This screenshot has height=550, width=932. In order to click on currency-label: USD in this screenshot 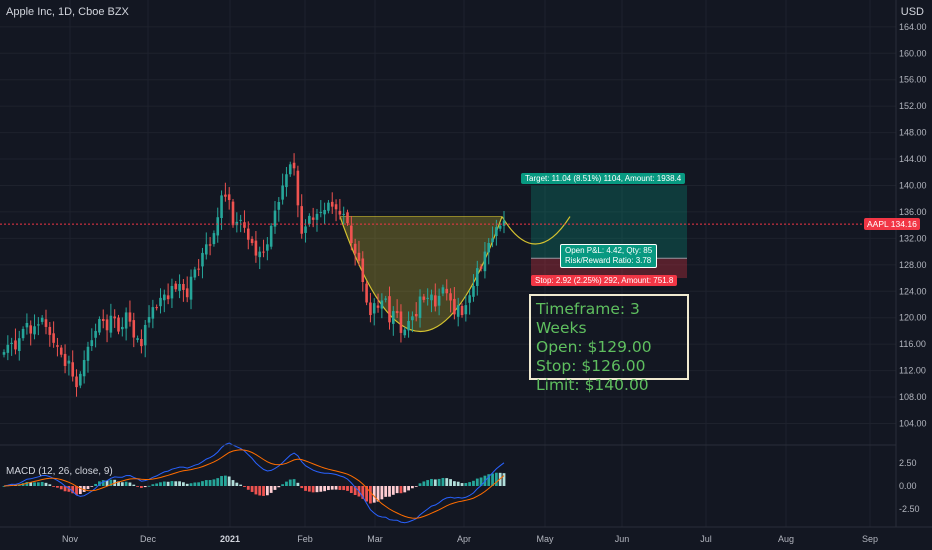, I will do `click(912, 12)`.